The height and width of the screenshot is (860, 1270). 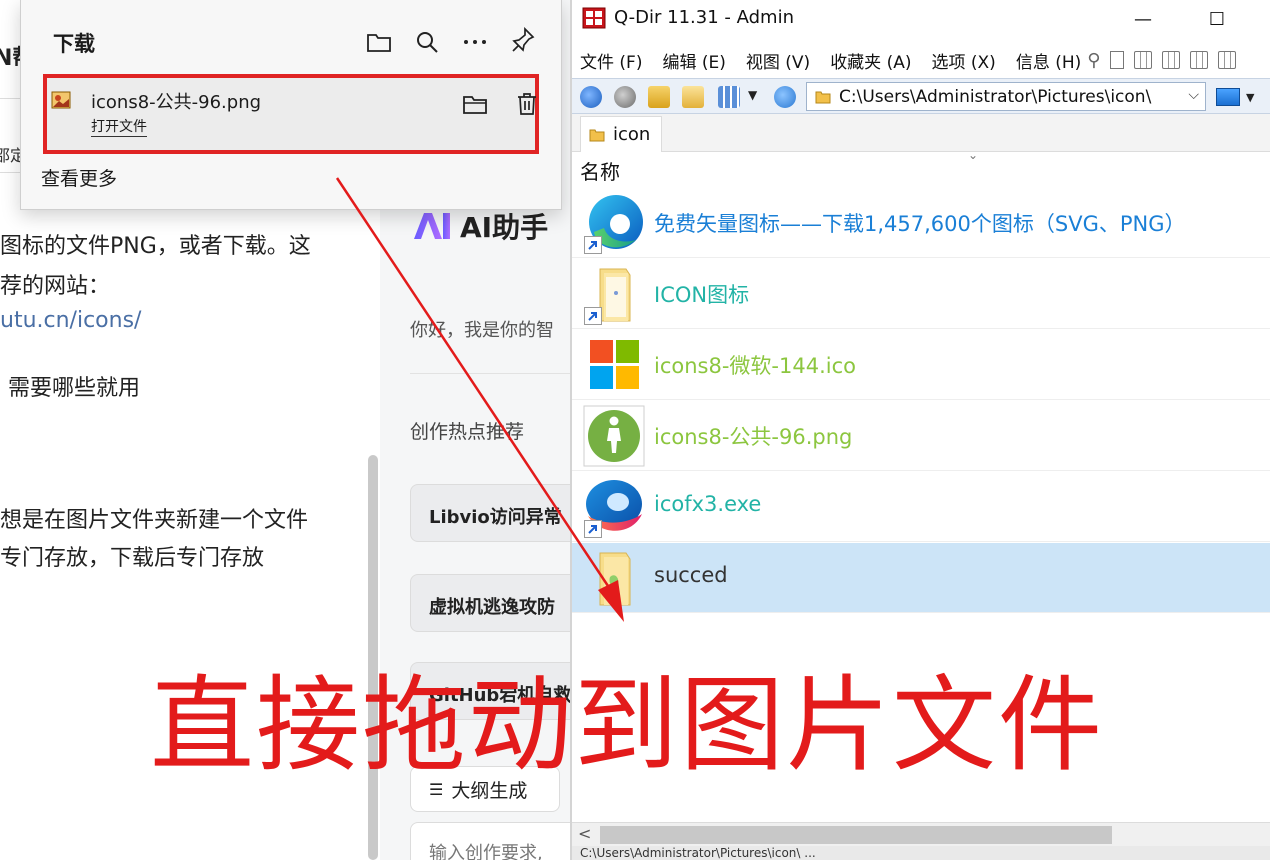 I want to click on address-input: C:\Users\Administrator\Pictures\icon\ ⌵, so click(x=1006, y=96).